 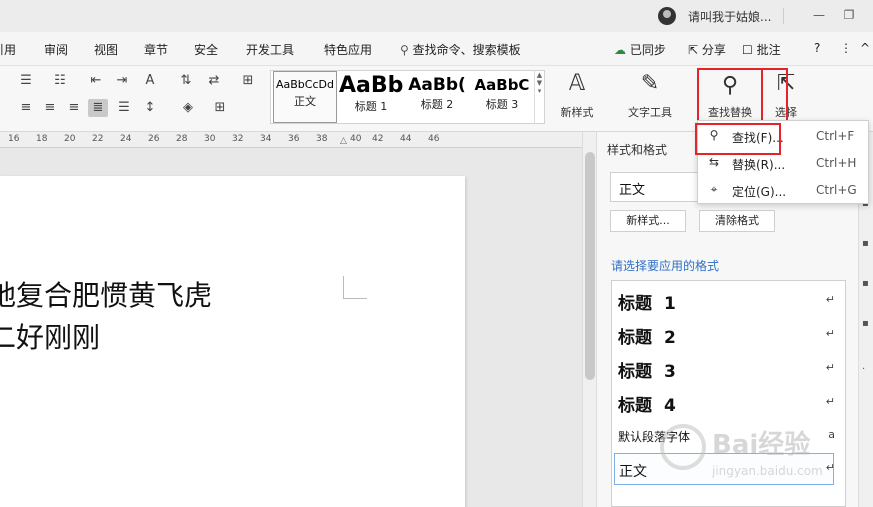 I want to click on justify-icon: ≣, so click(x=98, y=108).